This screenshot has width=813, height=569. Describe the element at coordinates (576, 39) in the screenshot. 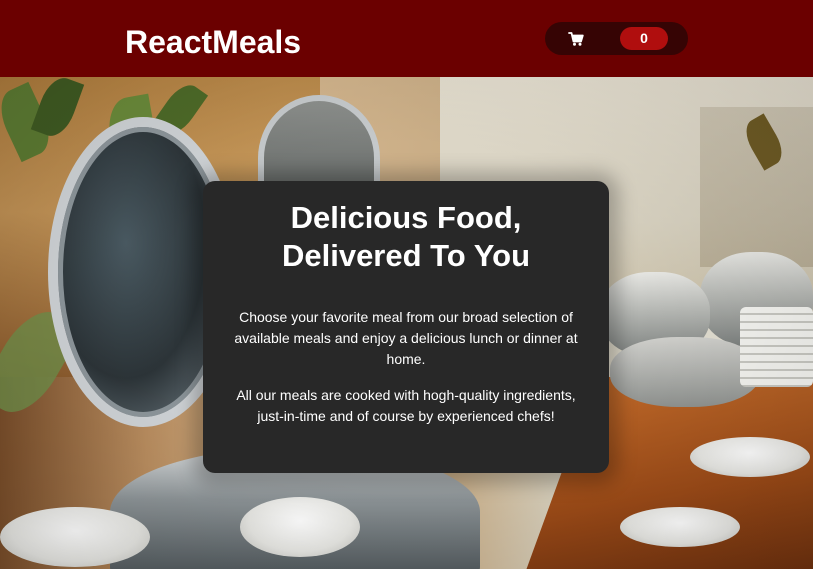

I see `cart-icon` at that location.